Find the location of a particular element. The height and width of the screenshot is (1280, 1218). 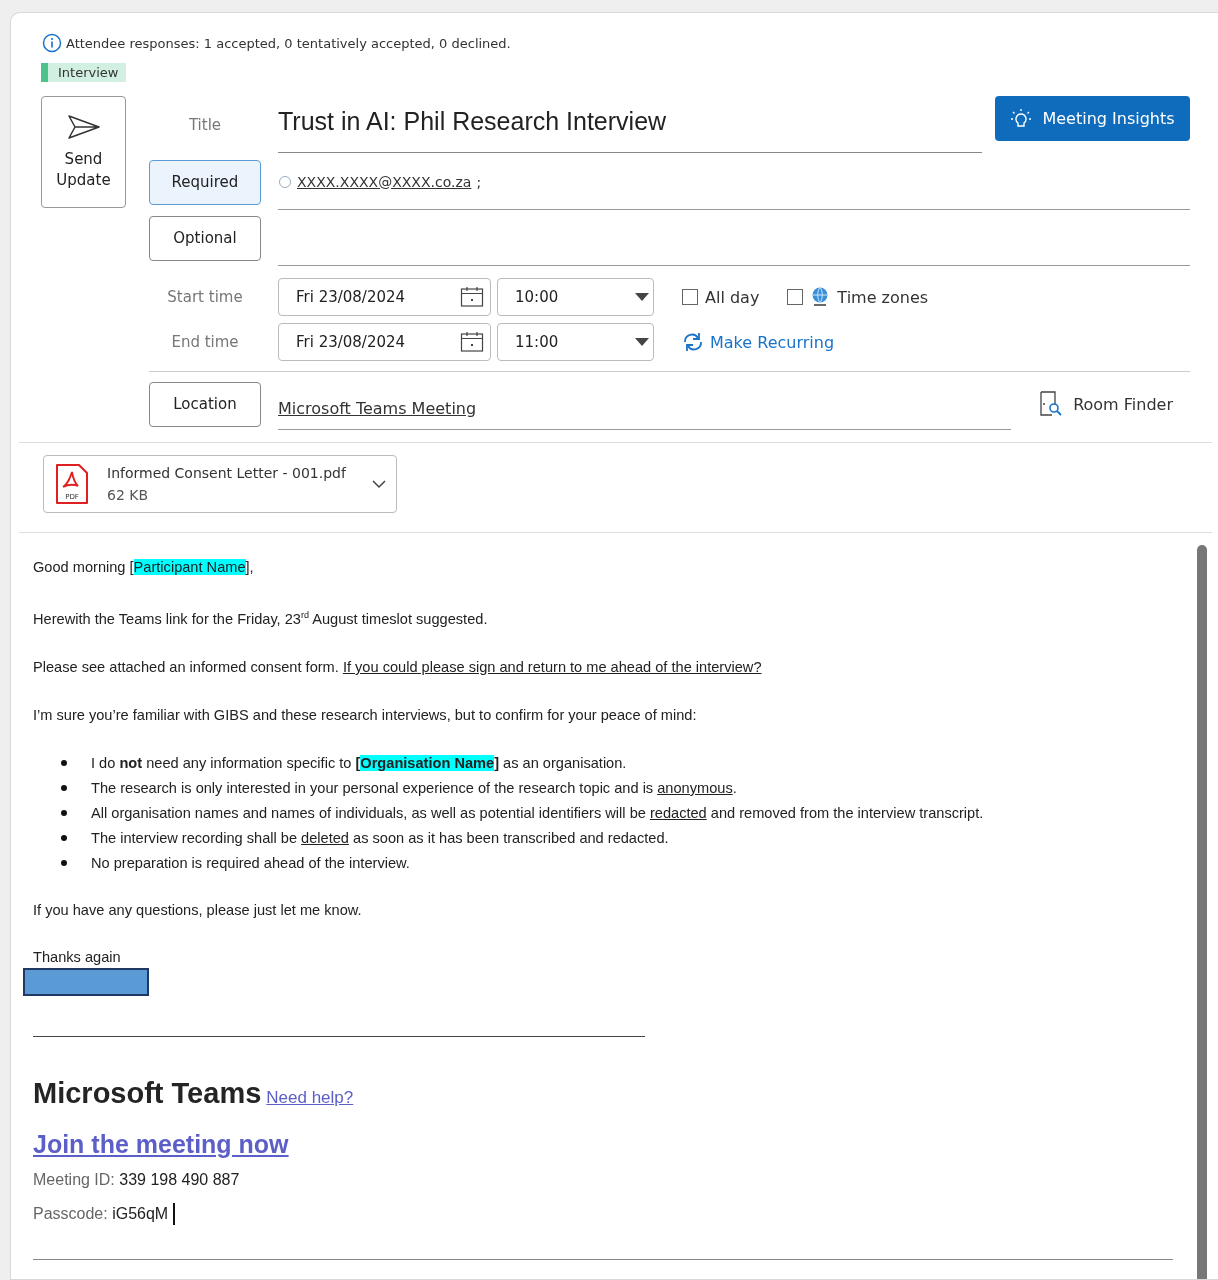

room-finder-button: Room Finder is located at coordinates (1106, 404).